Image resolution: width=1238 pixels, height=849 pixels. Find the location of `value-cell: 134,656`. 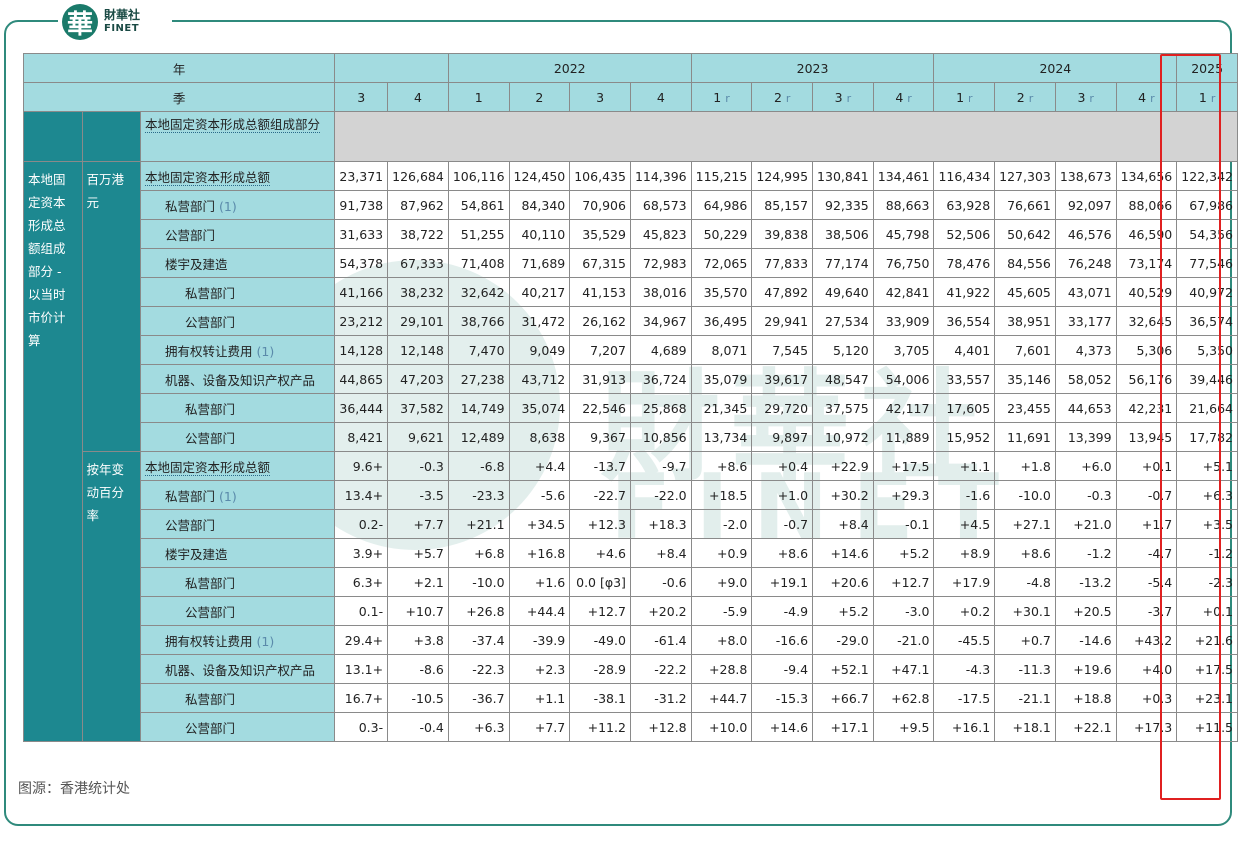

value-cell: 134,656 is located at coordinates (1146, 176).